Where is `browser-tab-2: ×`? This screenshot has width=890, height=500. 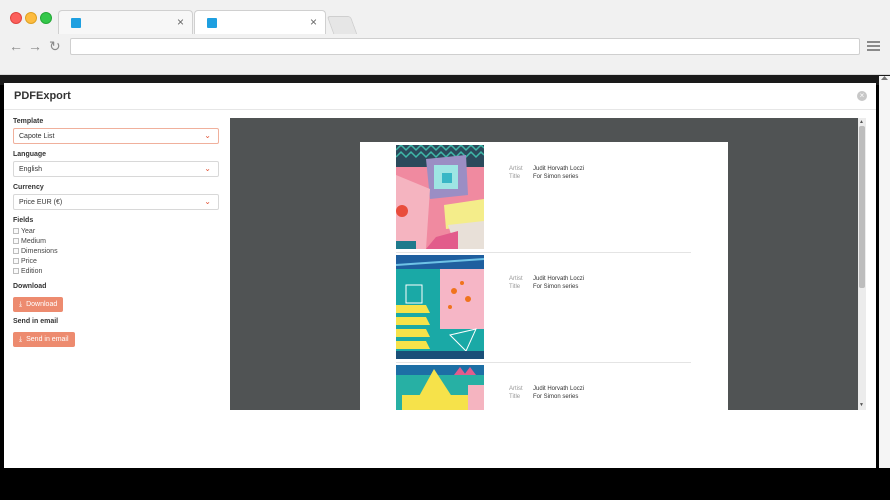 browser-tab-2: × is located at coordinates (260, 22).